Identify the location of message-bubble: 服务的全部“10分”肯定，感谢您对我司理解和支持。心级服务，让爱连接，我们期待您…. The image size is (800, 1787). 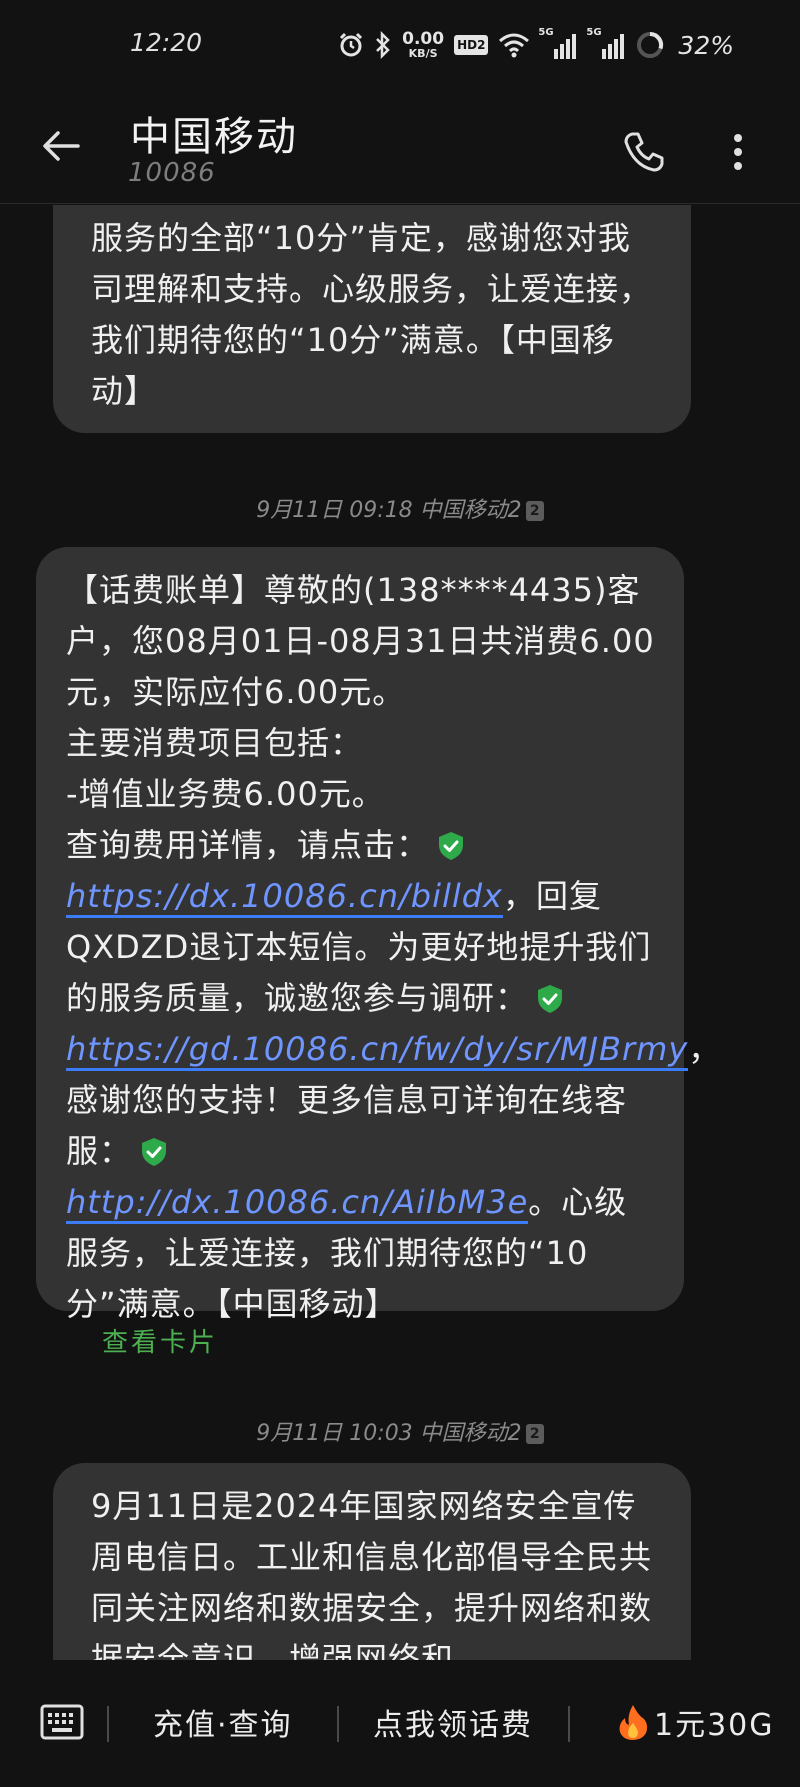
(372, 319).